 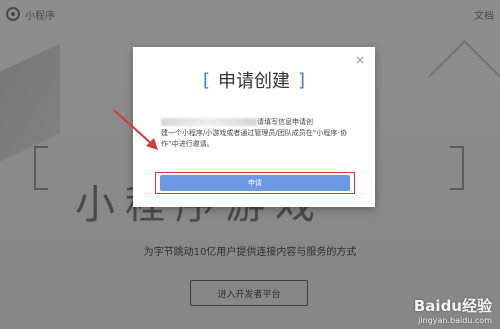 I want to click on annotation-arrow-icon, so click(x=135, y=129).